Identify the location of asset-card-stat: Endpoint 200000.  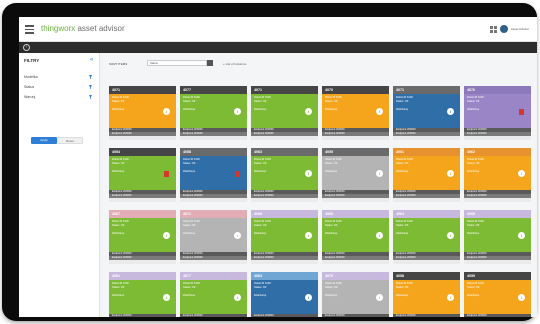
(426, 315).